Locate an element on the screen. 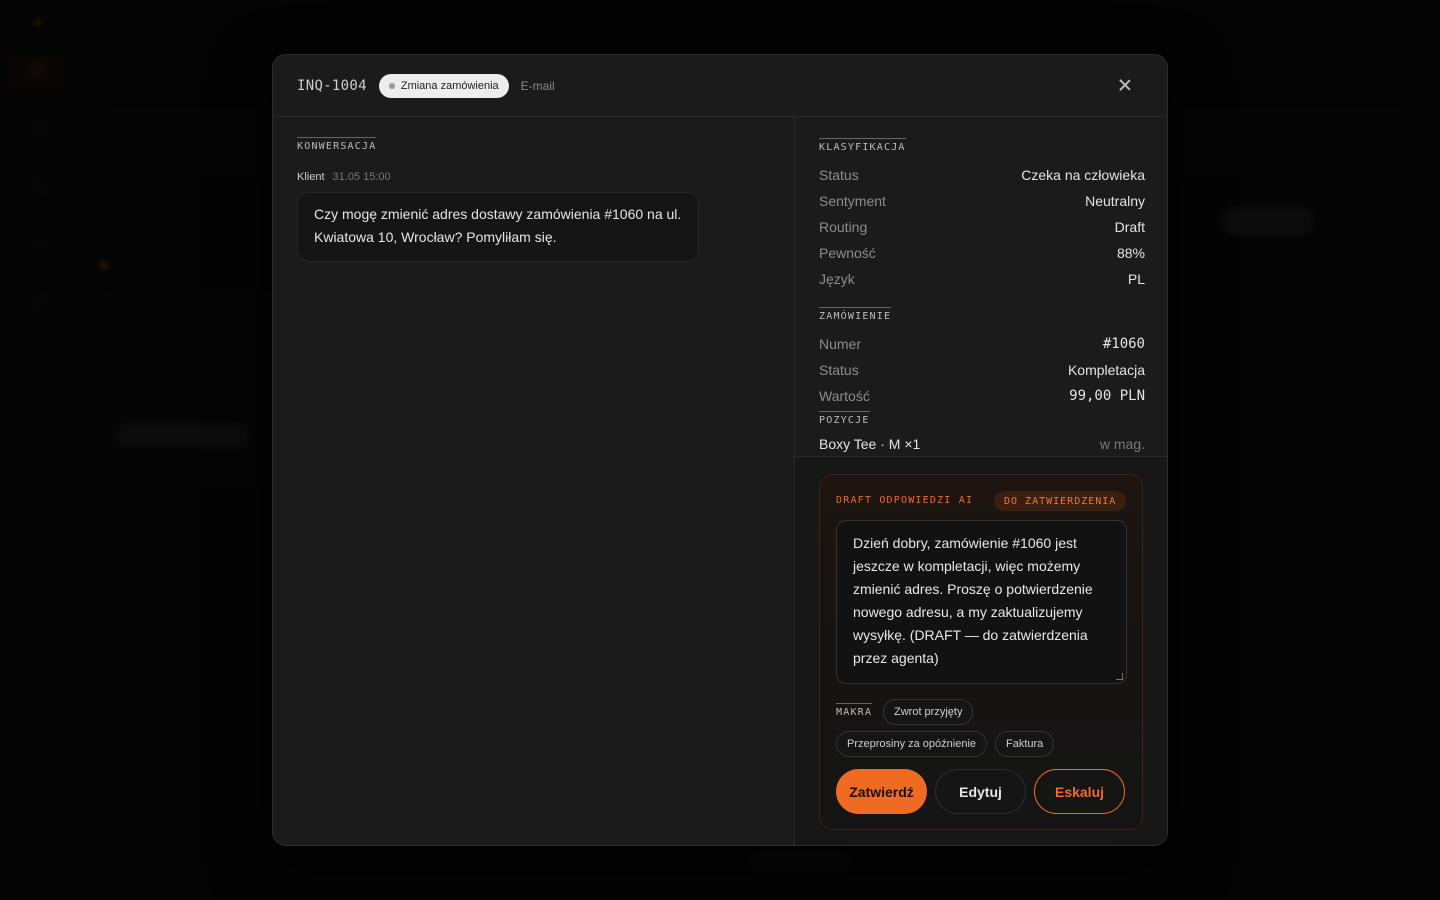  row-value: 88% is located at coordinates (1130, 253).